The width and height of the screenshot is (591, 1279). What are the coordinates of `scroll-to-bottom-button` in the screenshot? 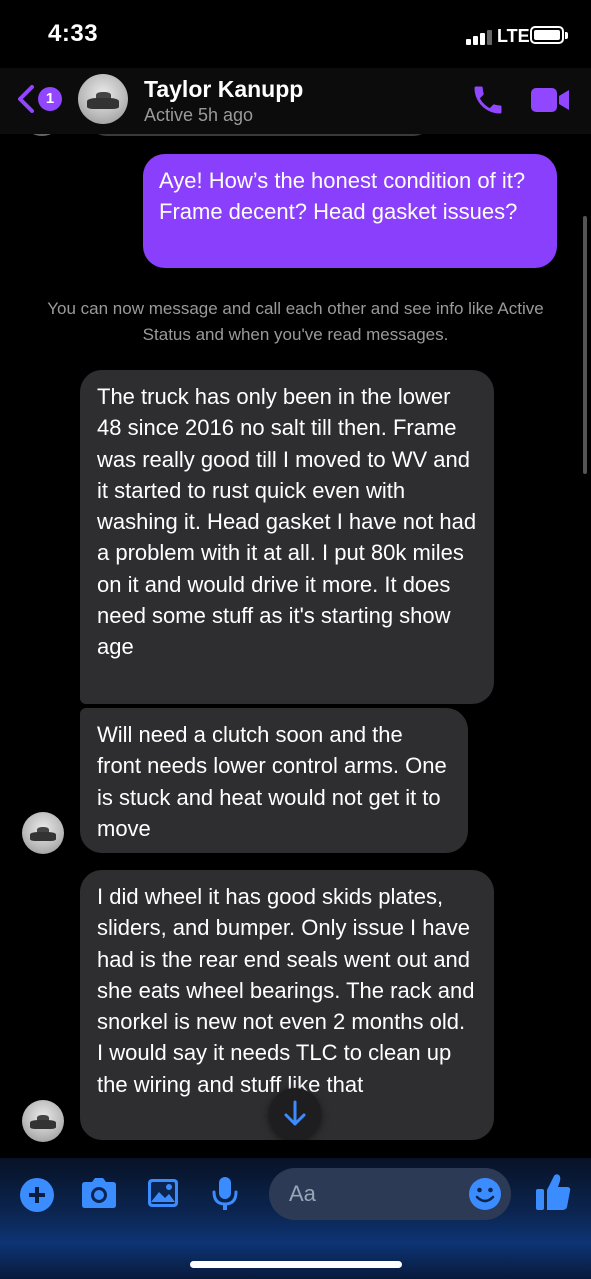 It's located at (295, 1114).